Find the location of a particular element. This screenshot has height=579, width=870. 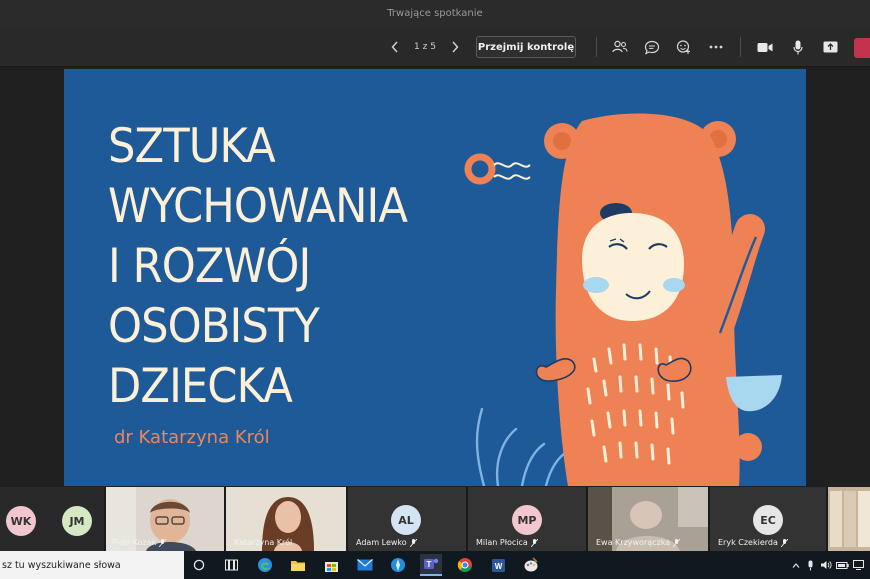

participant-tile: EC Eryk Czekierda is located at coordinates (768, 519).